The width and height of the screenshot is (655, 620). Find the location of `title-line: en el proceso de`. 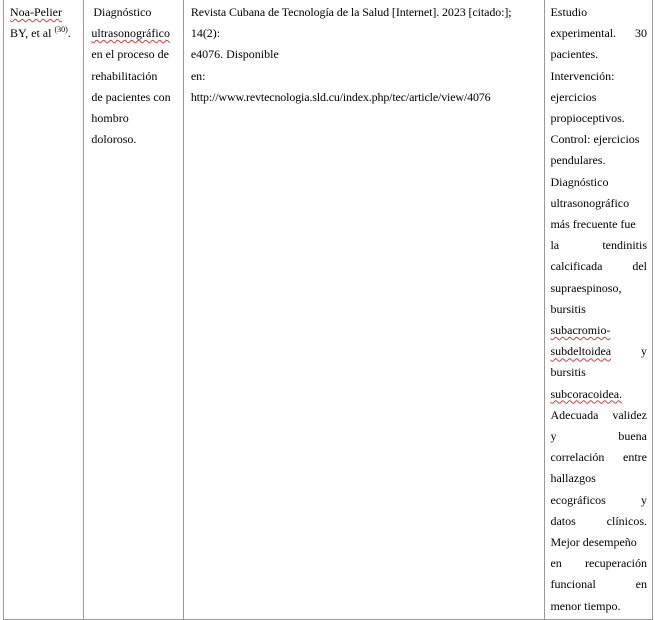

title-line: en el proceso de is located at coordinates (130, 54).